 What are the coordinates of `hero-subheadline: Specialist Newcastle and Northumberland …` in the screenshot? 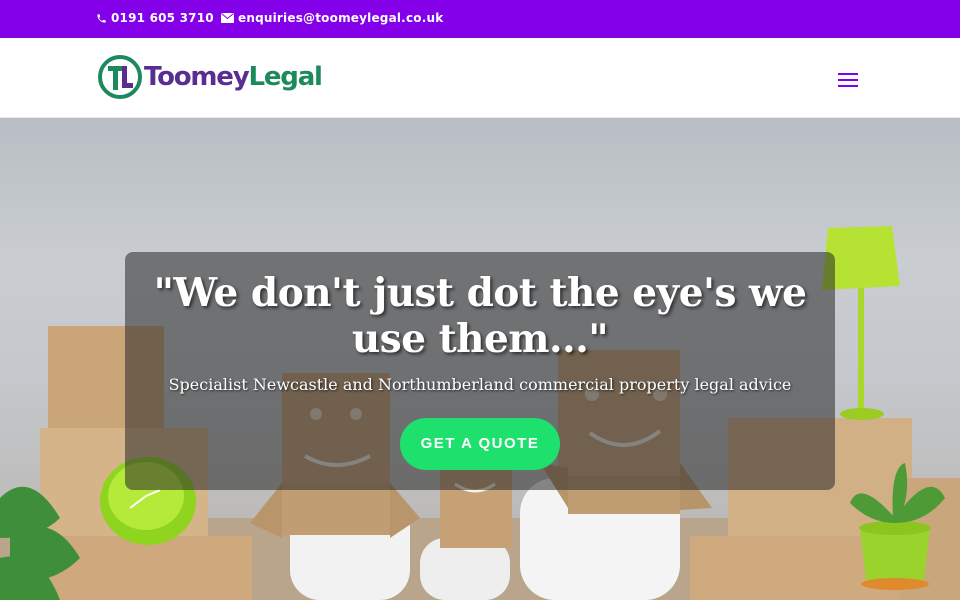 It's located at (480, 384).